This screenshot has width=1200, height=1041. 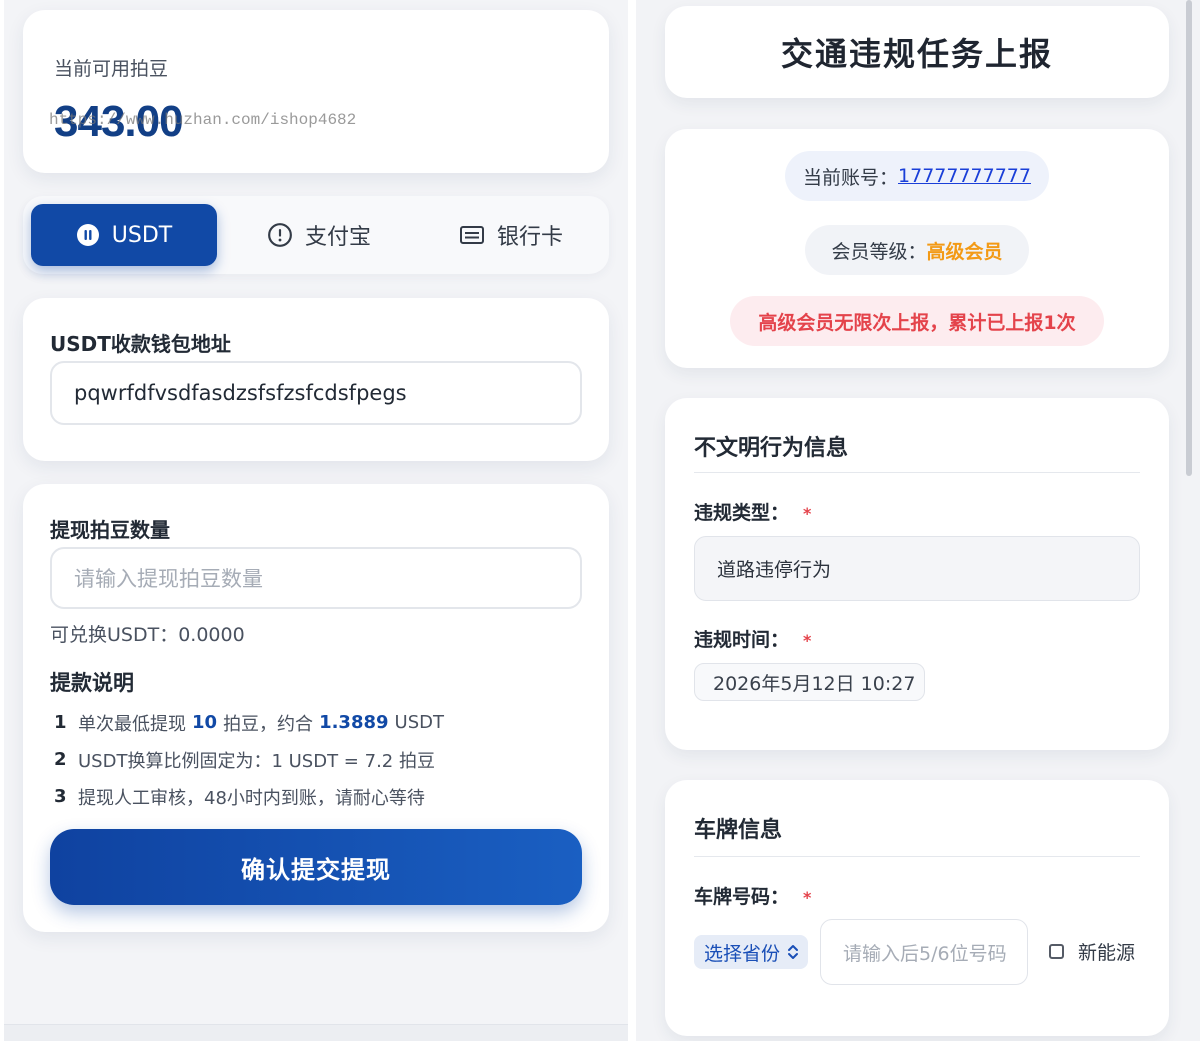 What do you see at coordinates (316, 578) in the screenshot?
I see `withdraw-amount-input: 请输入提现拍豆数量` at bounding box center [316, 578].